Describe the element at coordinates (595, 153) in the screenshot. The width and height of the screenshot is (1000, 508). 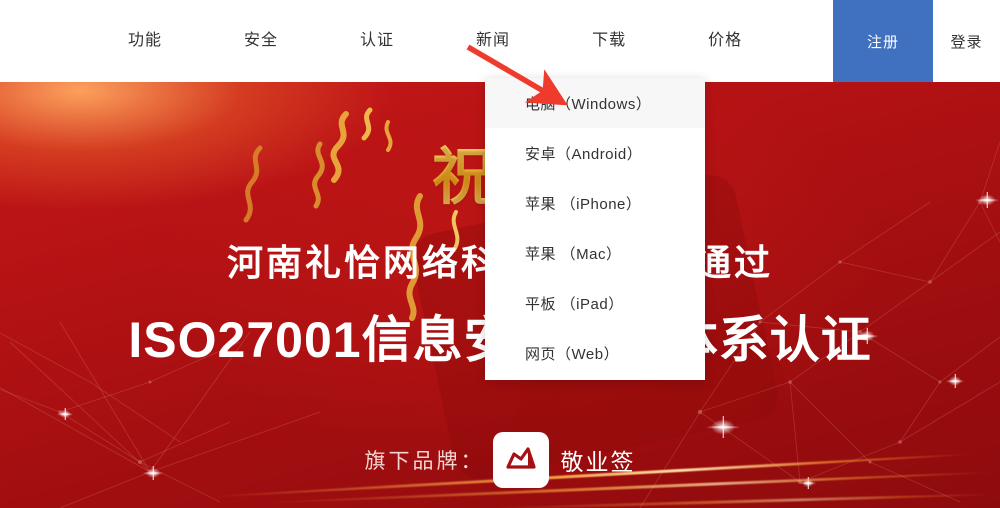
I see `dropdown-item-android: 安卓（Android）` at that location.